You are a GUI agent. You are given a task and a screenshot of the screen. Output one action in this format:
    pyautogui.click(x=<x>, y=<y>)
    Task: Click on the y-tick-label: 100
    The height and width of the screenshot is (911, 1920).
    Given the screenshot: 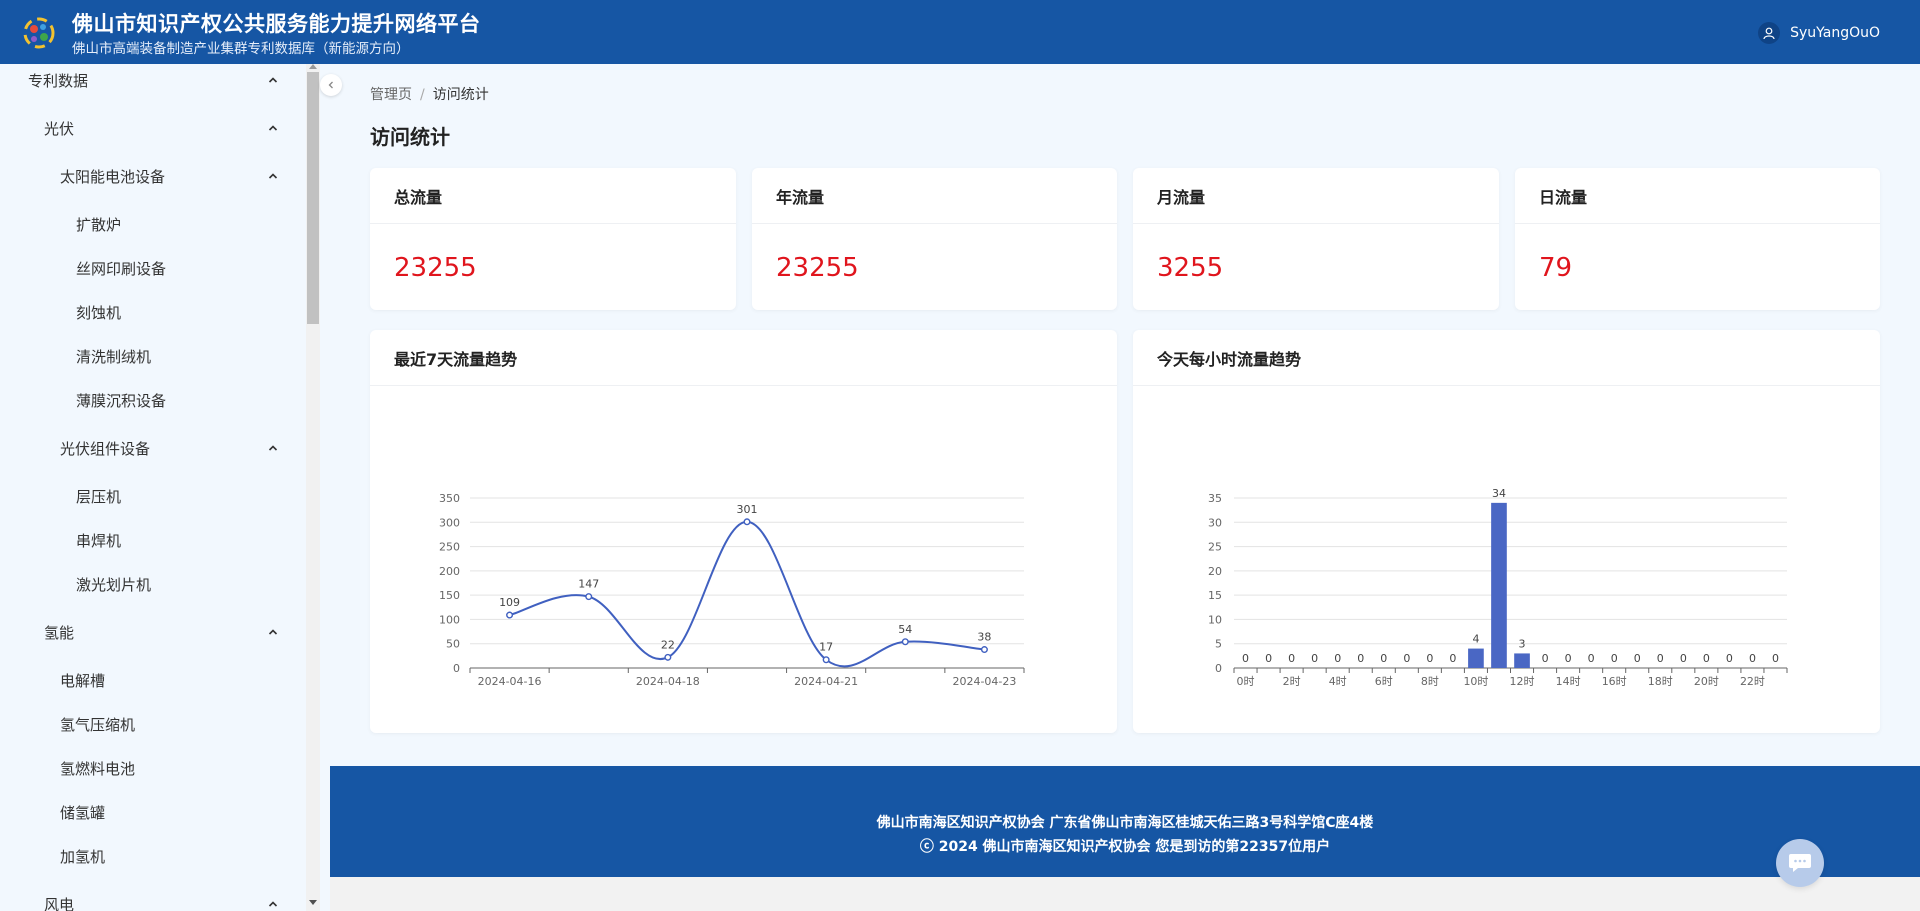 What is the action you would take?
    pyautogui.click(x=449, y=619)
    